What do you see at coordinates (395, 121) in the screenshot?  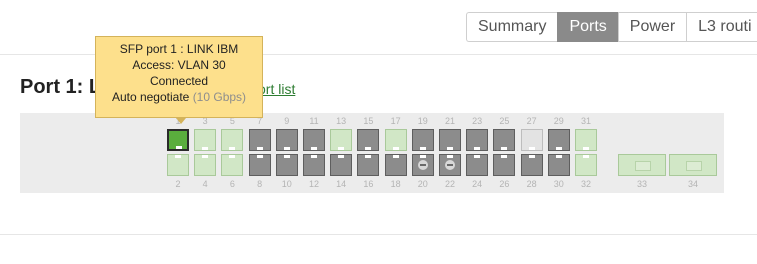 I see `port-label-17: 17` at bounding box center [395, 121].